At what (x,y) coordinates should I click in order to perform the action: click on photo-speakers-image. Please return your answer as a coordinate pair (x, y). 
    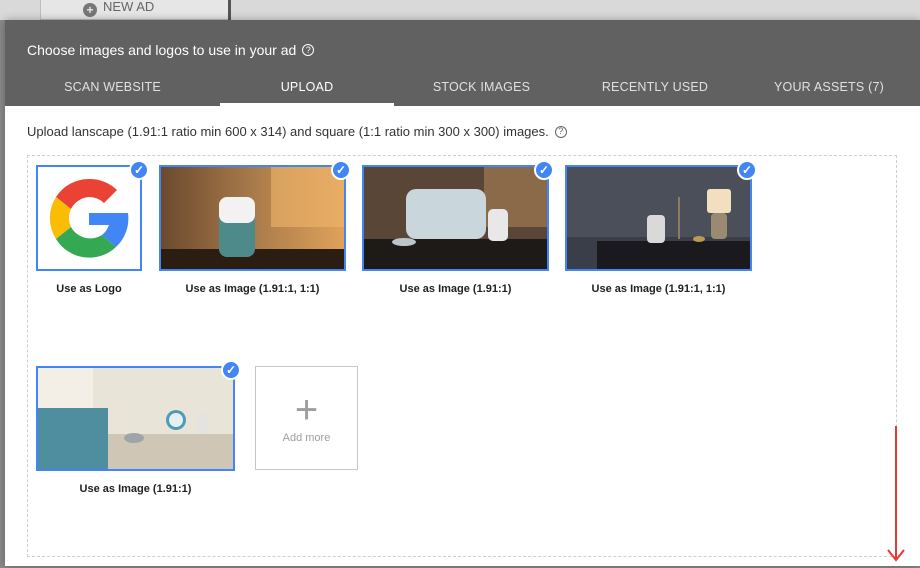
    Looking at the image, I should click on (455, 218).